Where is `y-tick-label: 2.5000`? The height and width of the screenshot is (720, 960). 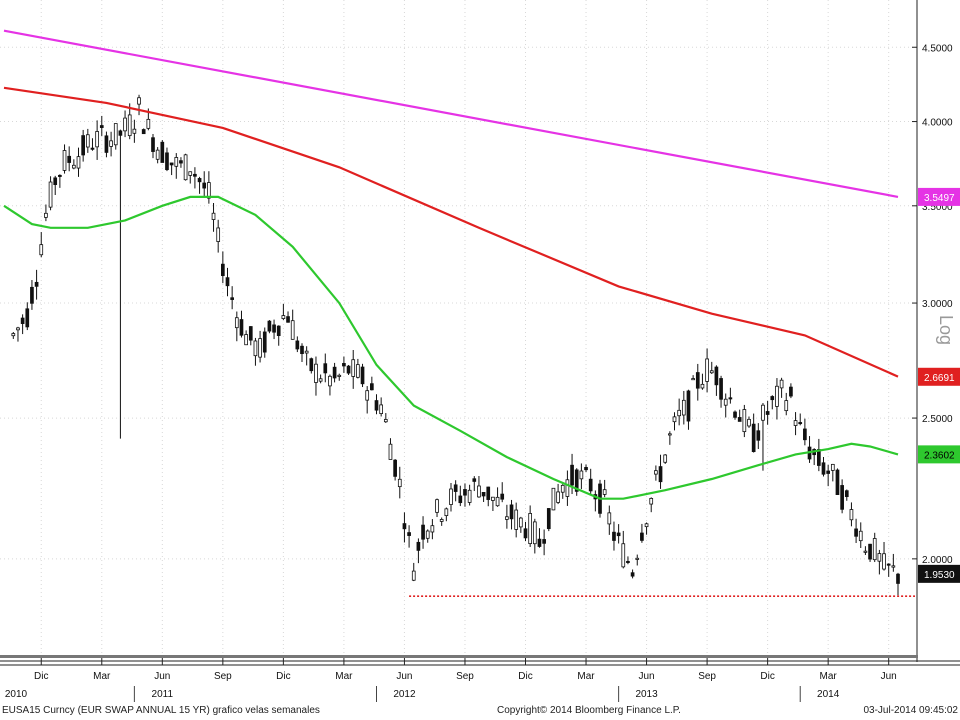 y-tick-label: 2.5000 is located at coordinates (937, 419).